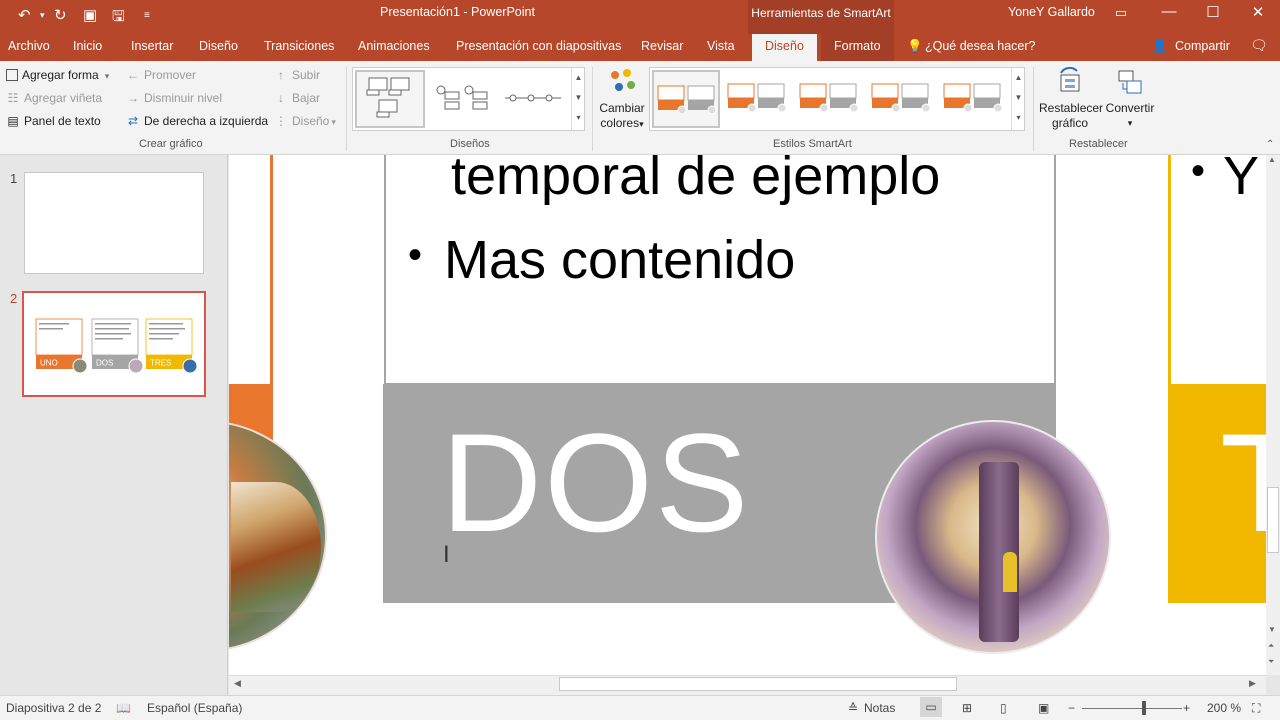 This screenshot has height=720, width=1280. Describe the element at coordinates (1130, 99) in the screenshot. I see `convert-button: Convertir ▾` at that location.